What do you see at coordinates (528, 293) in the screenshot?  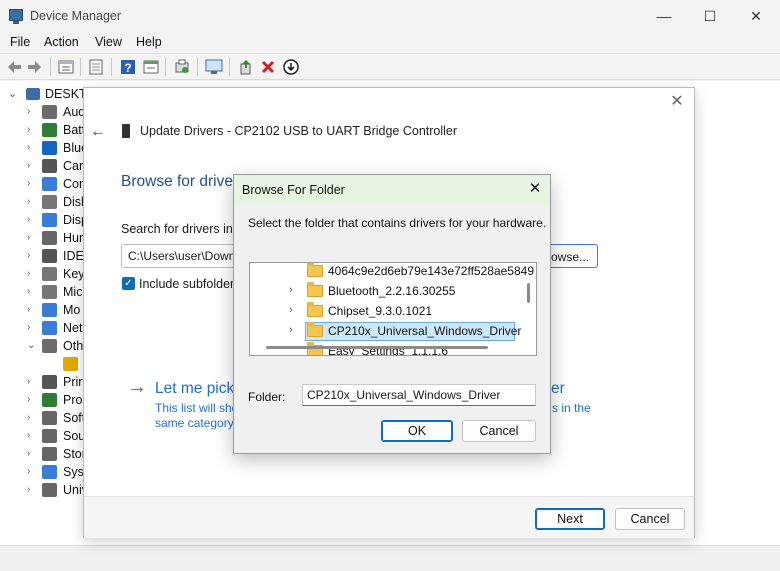 I see `vertical-scrollbar` at bounding box center [528, 293].